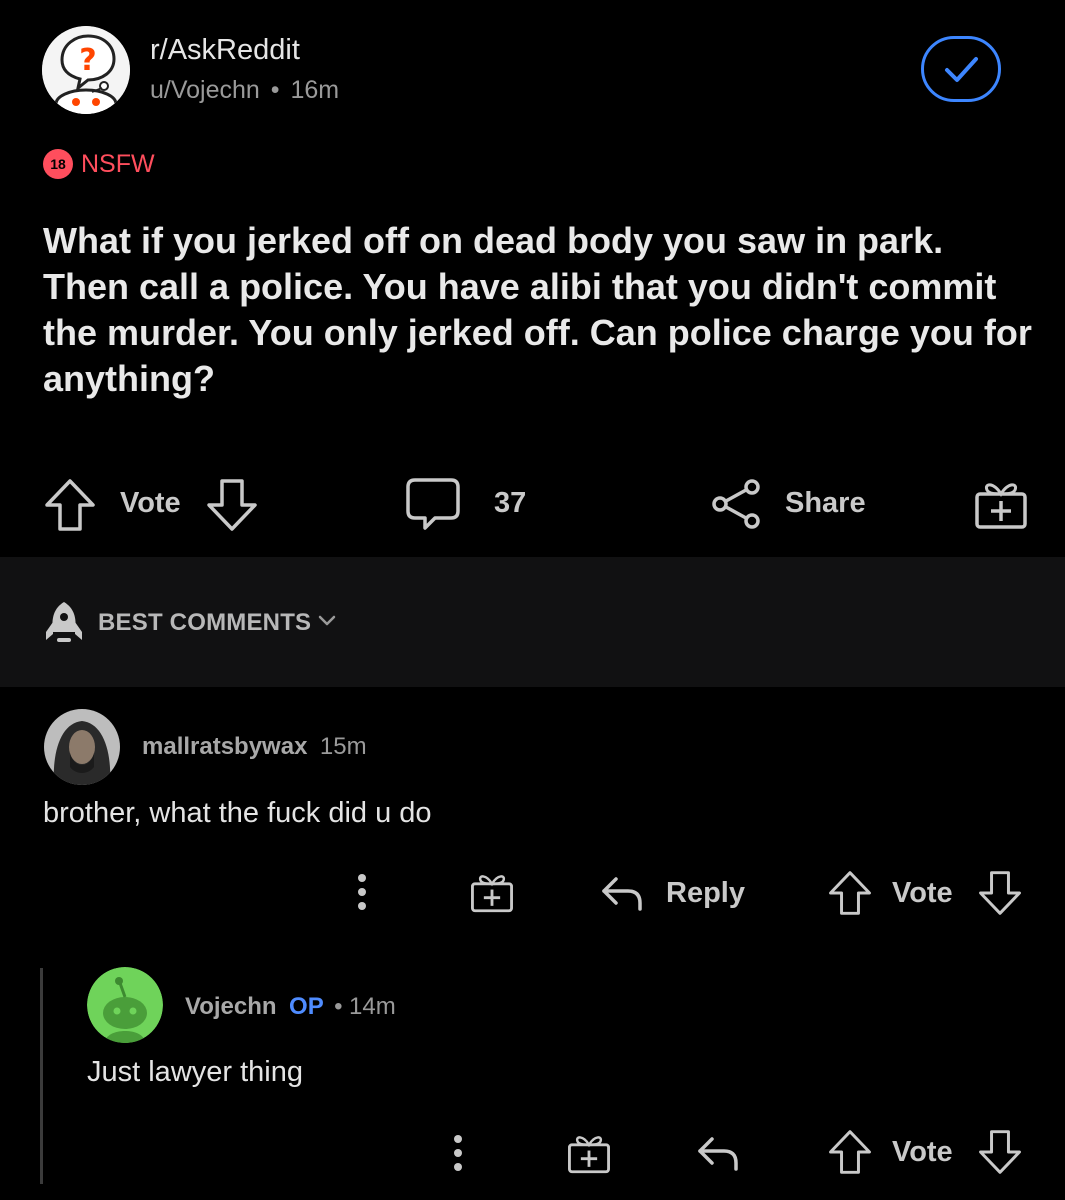 This screenshot has height=1200, width=1065. I want to click on sort-icon, so click(64, 623).